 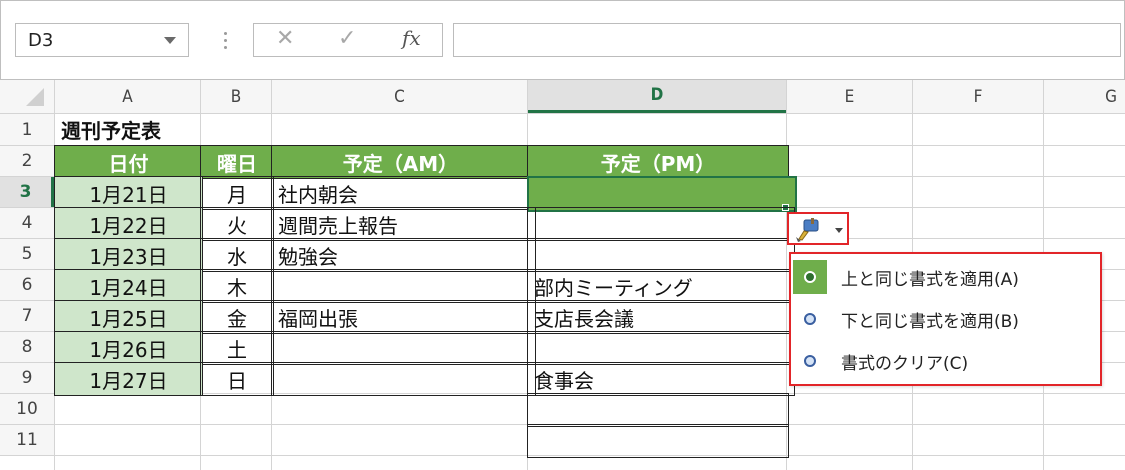 I want to click on enter-icon: ✓, so click(x=347, y=38).